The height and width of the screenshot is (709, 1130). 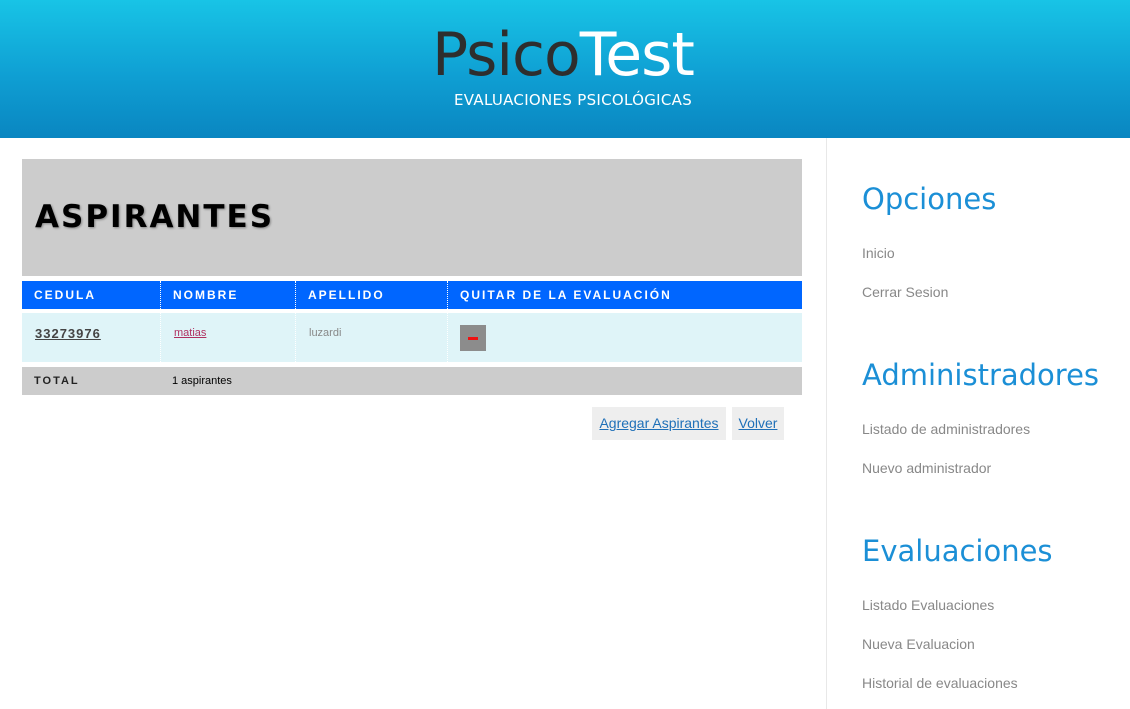 What do you see at coordinates (412, 217) in the screenshot?
I see `page-title-box: ASPIRANTES` at bounding box center [412, 217].